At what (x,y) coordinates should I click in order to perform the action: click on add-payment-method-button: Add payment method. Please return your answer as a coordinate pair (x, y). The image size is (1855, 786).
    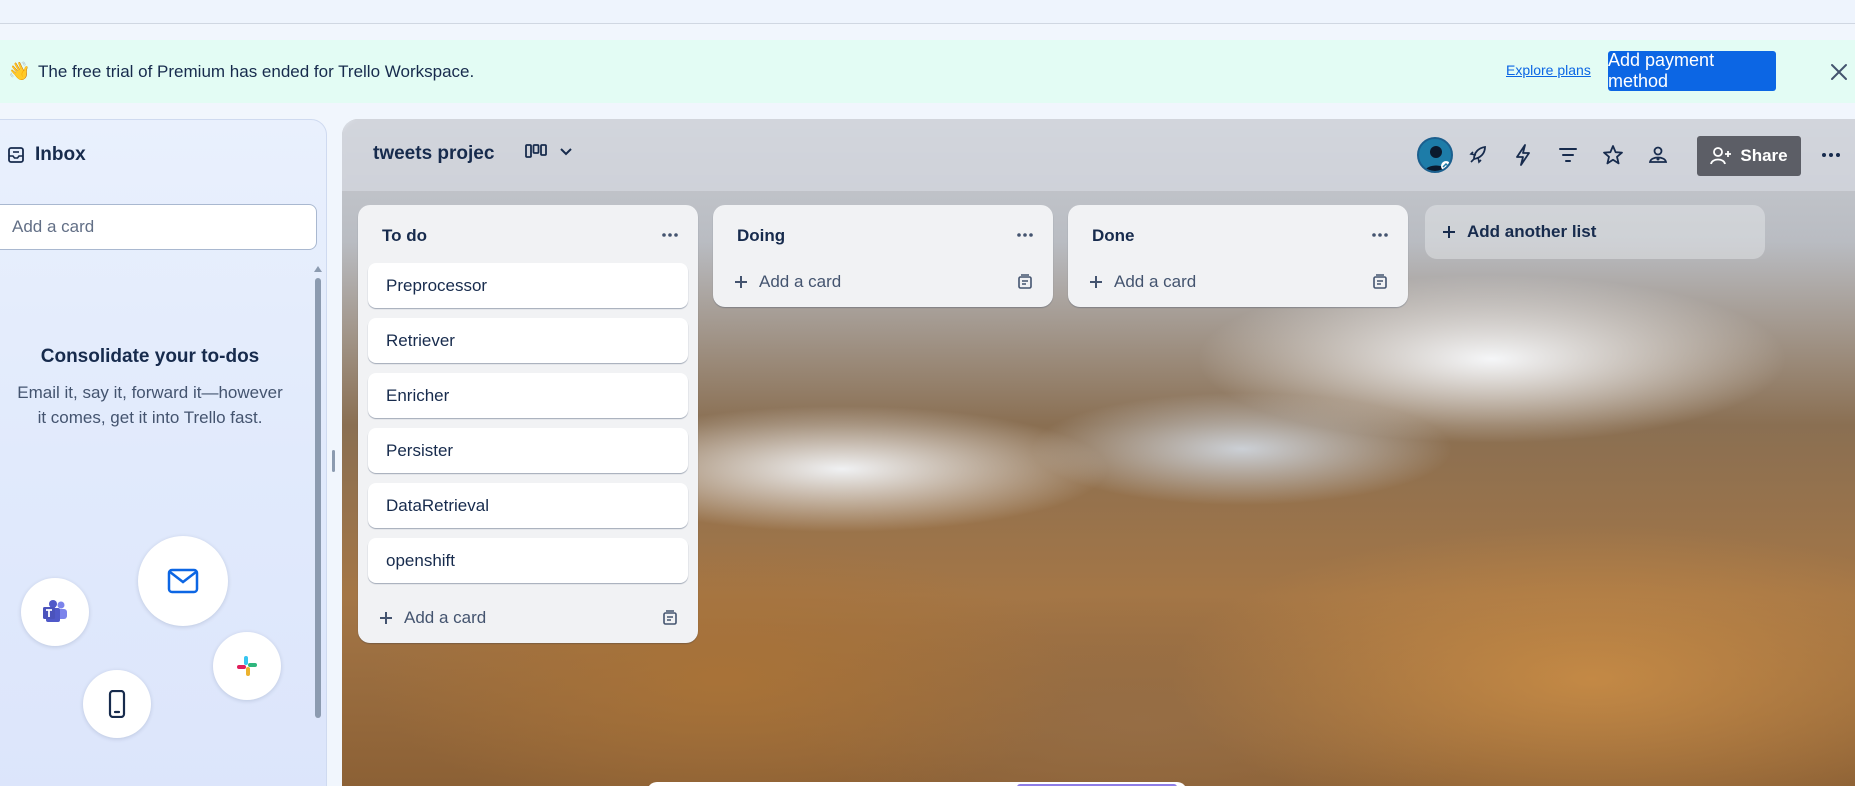
    Looking at the image, I should click on (1692, 70).